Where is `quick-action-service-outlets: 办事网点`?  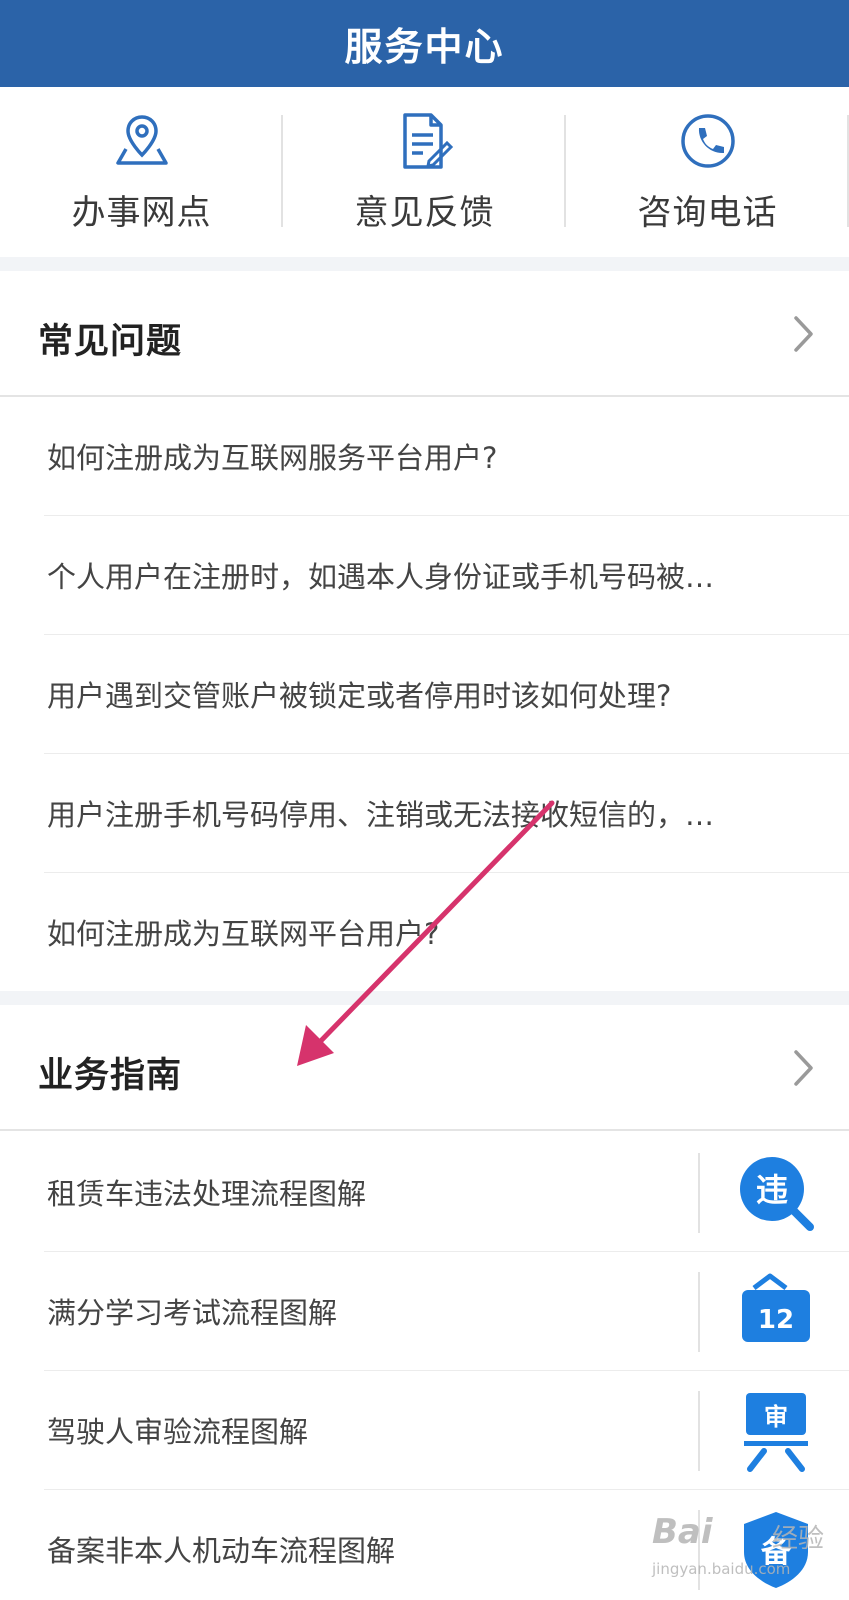 quick-action-service-outlets: 办事网点 is located at coordinates (141, 172).